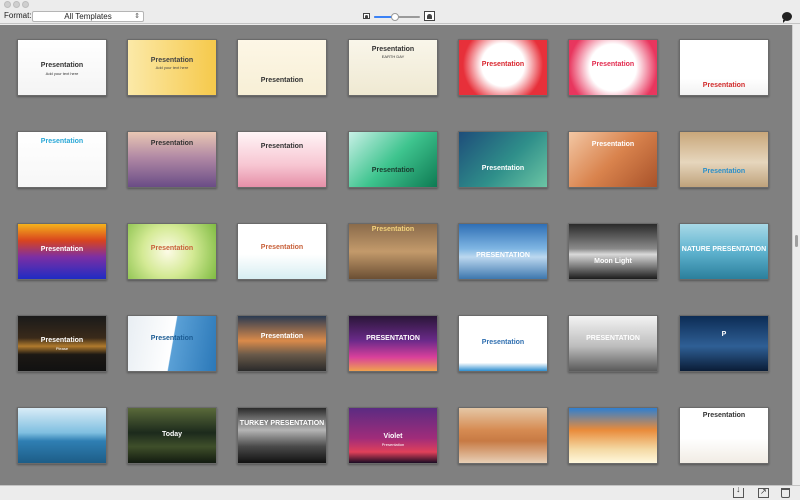  Describe the element at coordinates (738, 491) in the screenshot. I see `download-icon` at that location.